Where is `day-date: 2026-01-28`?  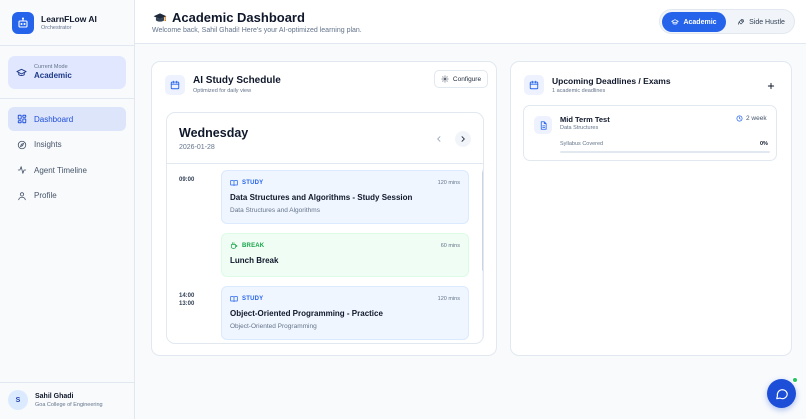 day-date: 2026-01-28 is located at coordinates (197, 147).